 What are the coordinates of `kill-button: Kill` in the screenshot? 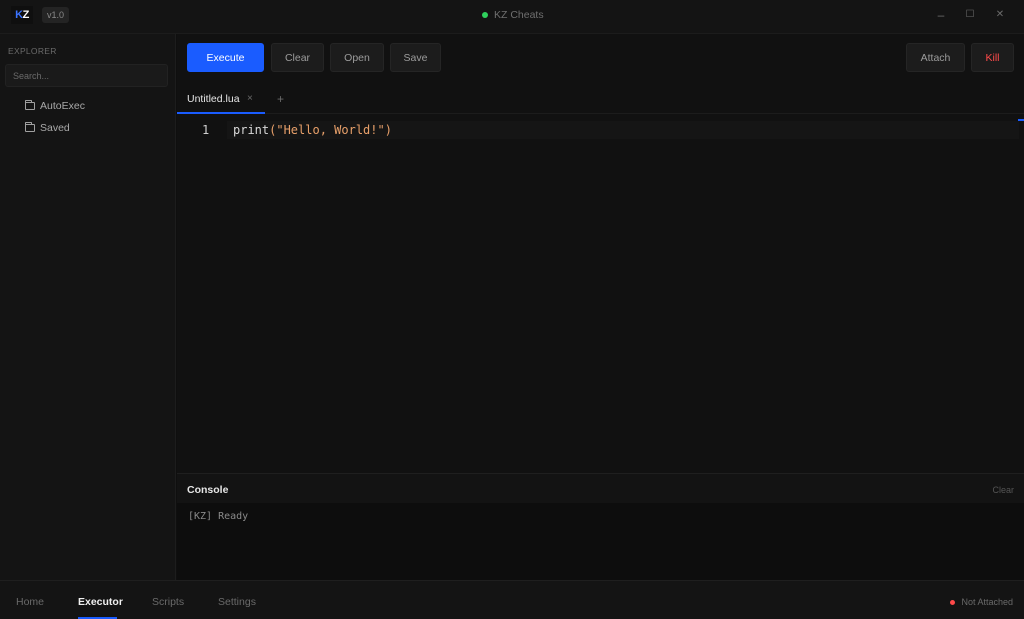 It's located at (992, 57).